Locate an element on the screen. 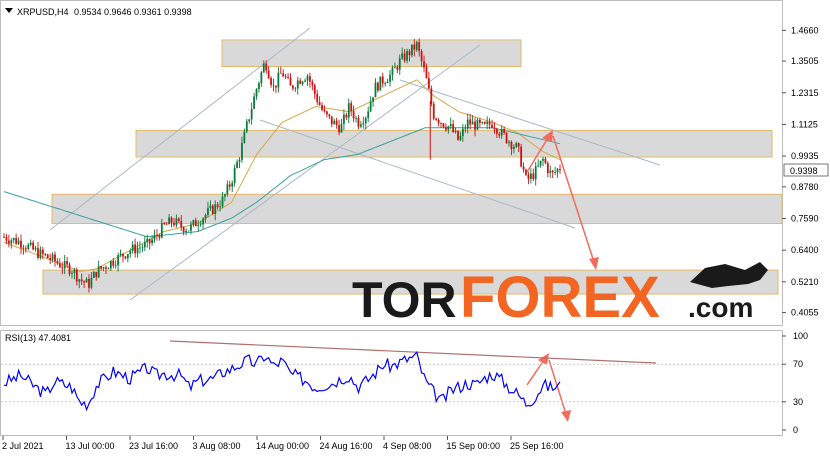 The height and width of the screenshot is (456, 830). price-tick-label: 1.2315 is located at coordinates (805, 93).